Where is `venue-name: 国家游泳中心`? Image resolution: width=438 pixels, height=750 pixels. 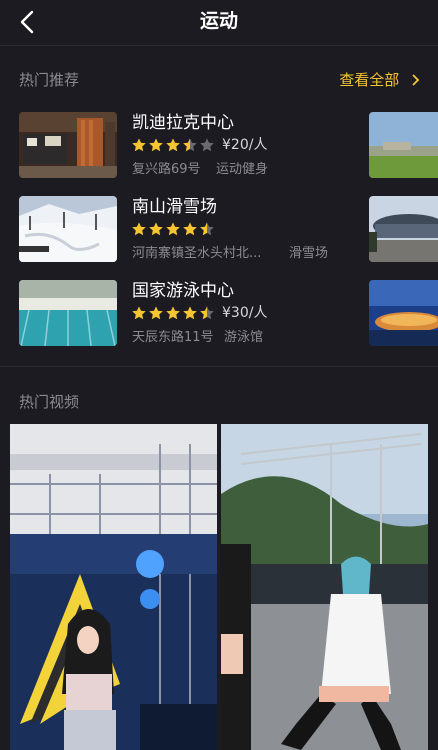
venue-name: 国家游泳中心 is located at coordinates (183, 291).